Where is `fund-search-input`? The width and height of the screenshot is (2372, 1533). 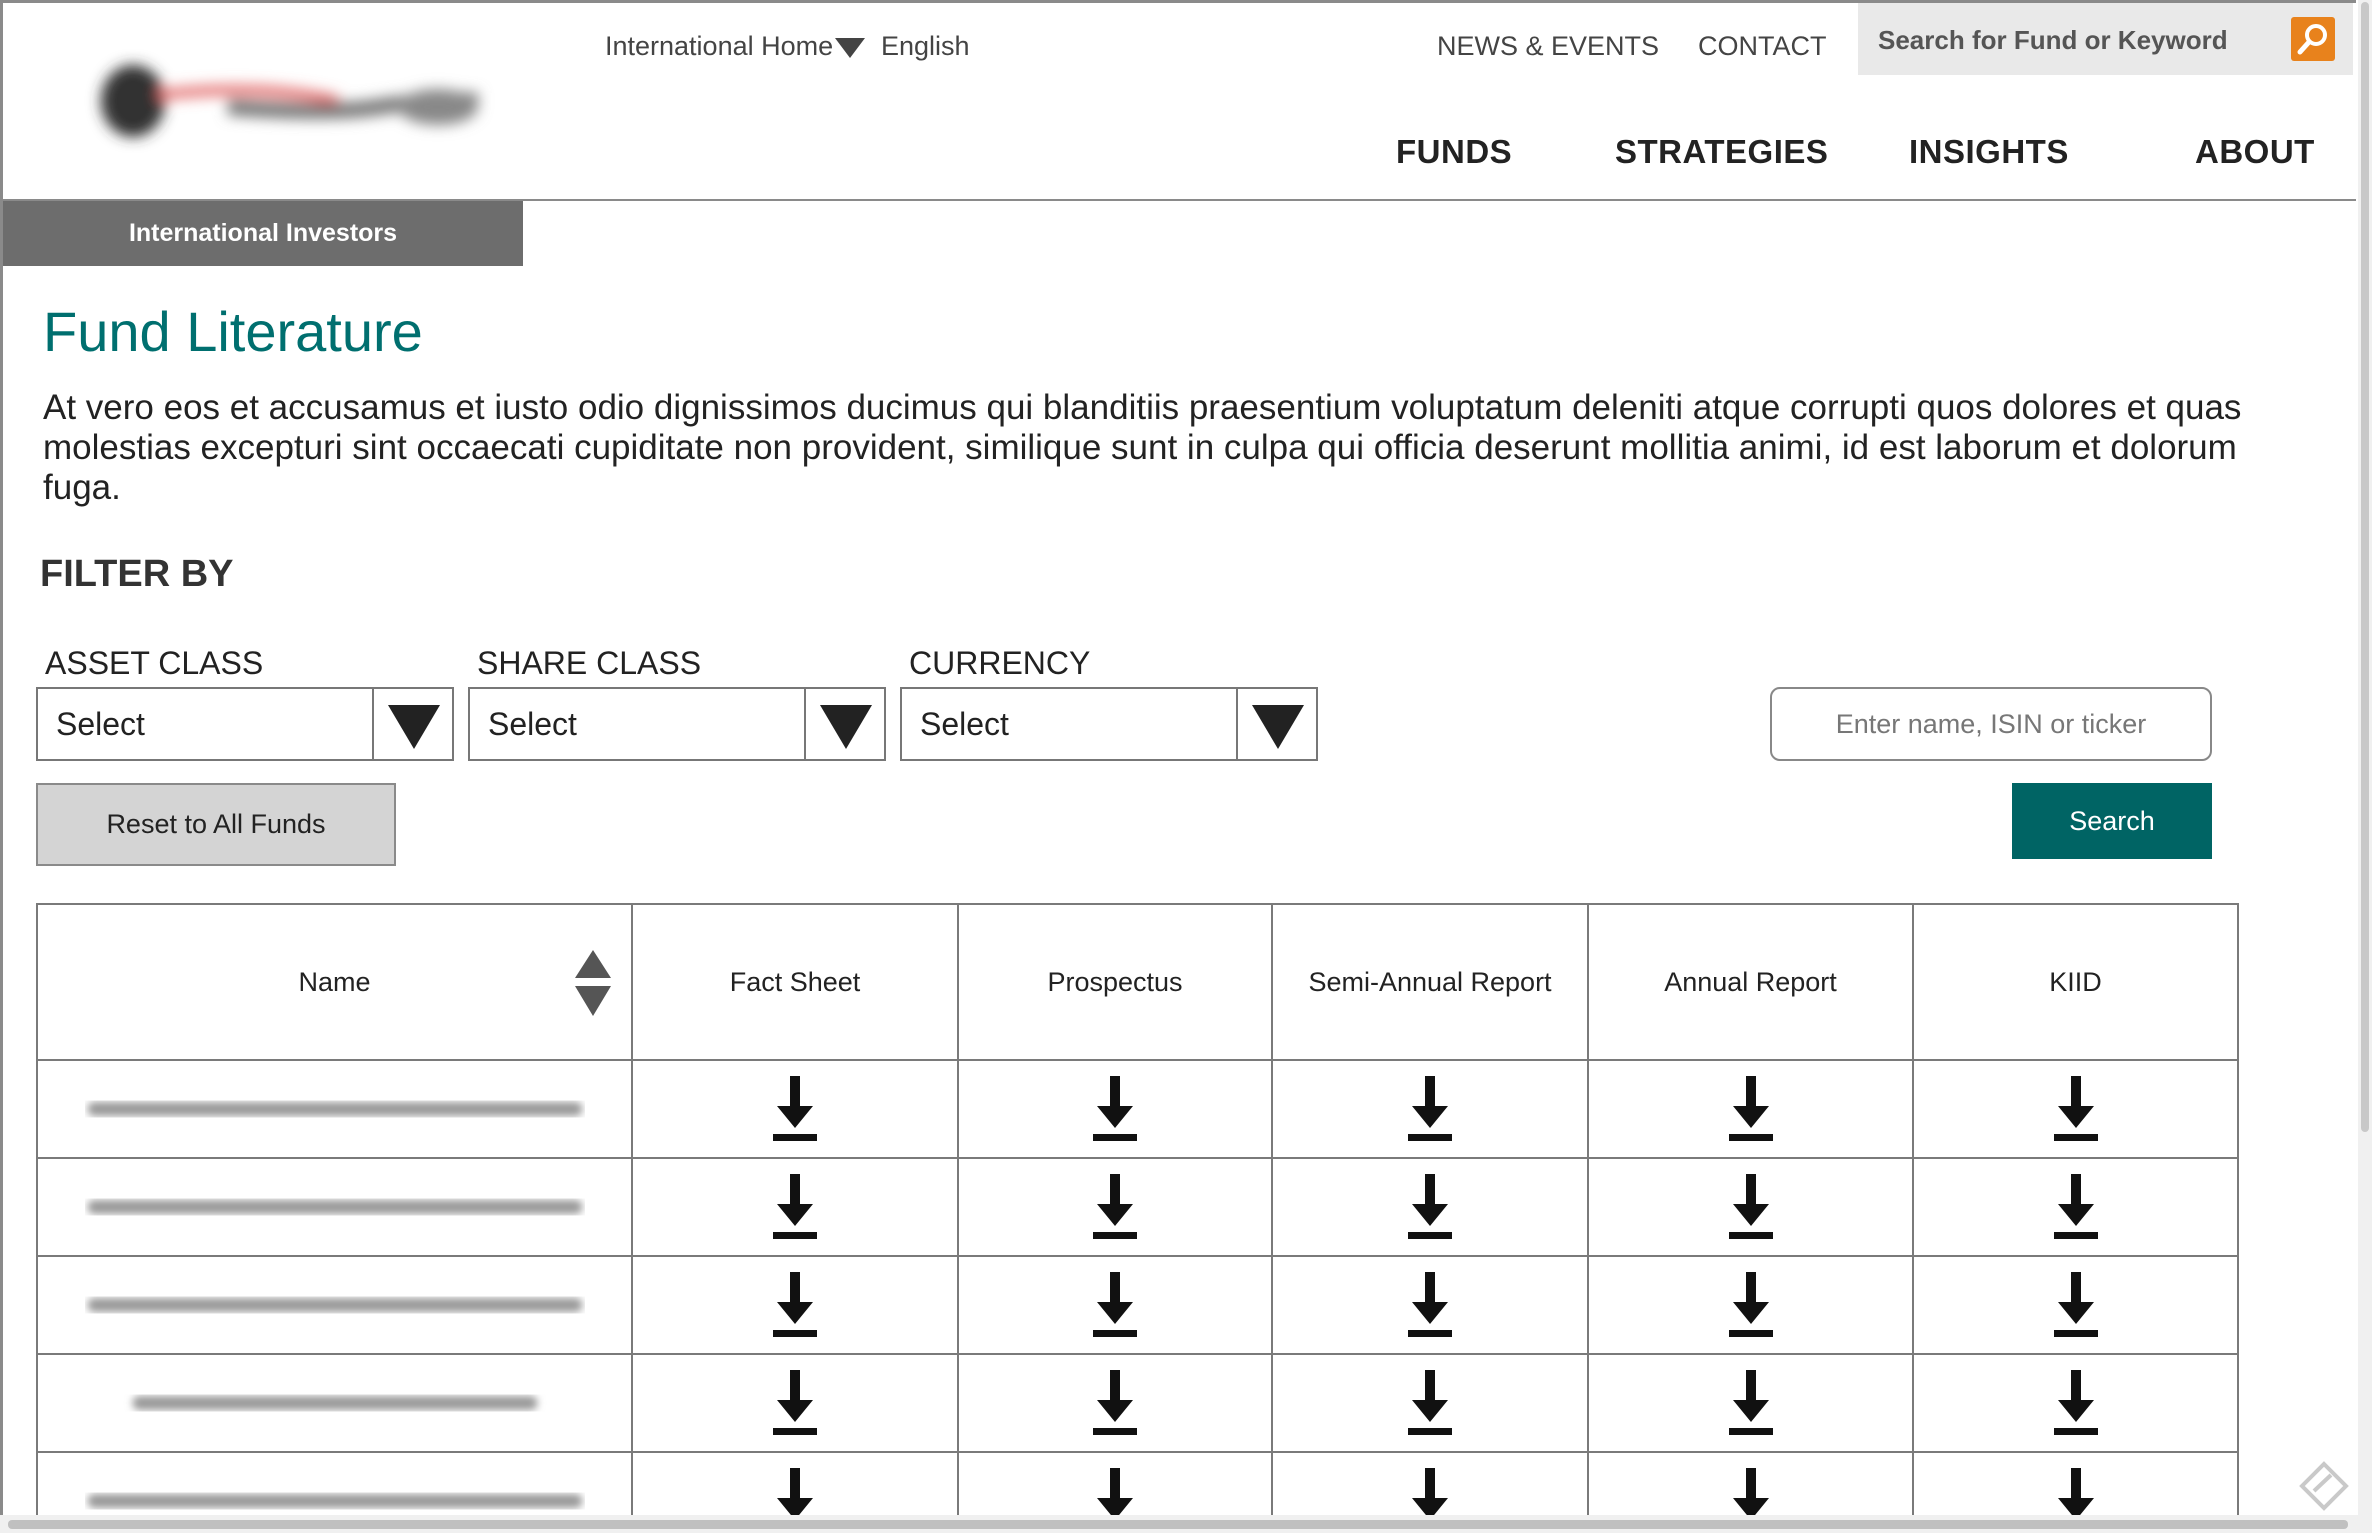
fund-search-input is located at coordinates (1991, 724).